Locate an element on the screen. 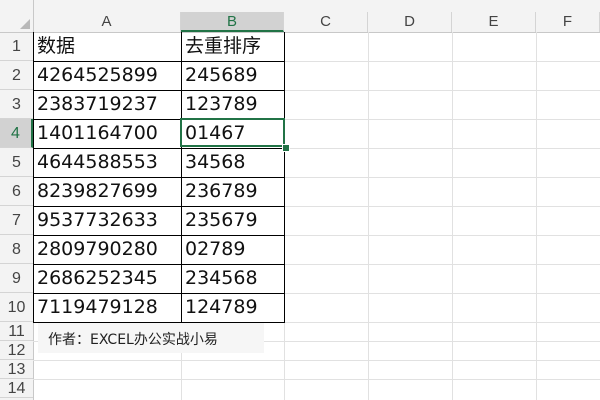 The height and width of the screenshot is (400, 600). cell-b5: 34568 is located at coordinates (233, 162).